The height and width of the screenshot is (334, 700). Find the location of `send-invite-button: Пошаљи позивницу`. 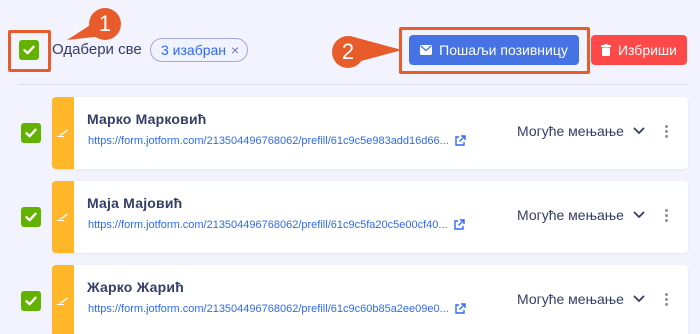

send-invite-button: Пошаљи позивницу is located at coordinates (494, 50).